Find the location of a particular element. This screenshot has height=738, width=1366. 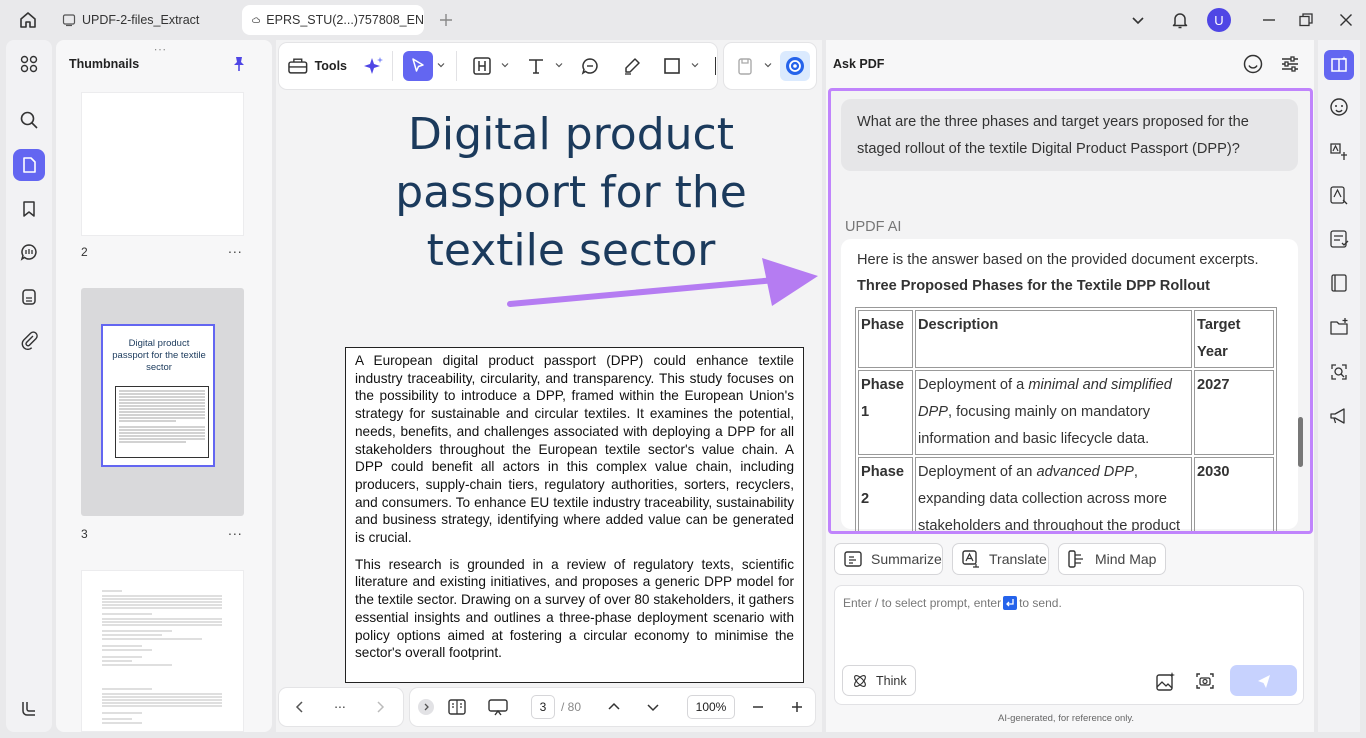

thumbnail-abstract-box is located at coordinates (162, 422).